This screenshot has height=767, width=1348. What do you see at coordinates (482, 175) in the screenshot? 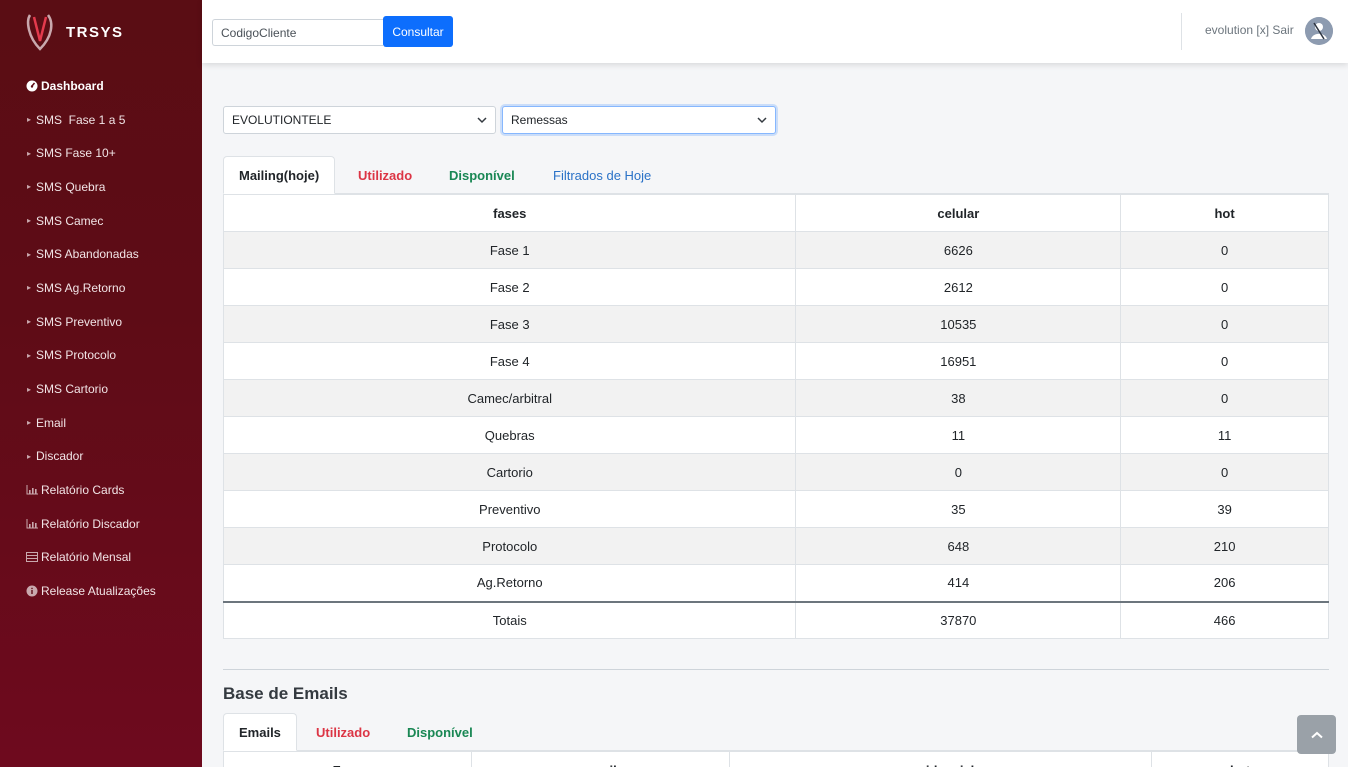
I see `tab-disponivel: Disponível` at bounding box center [482, 175].